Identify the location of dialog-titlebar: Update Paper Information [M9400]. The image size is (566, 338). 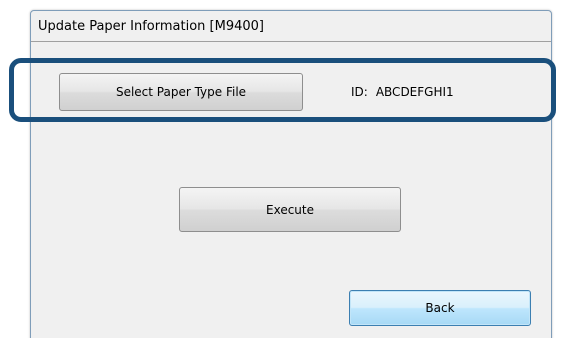
(291, 26).